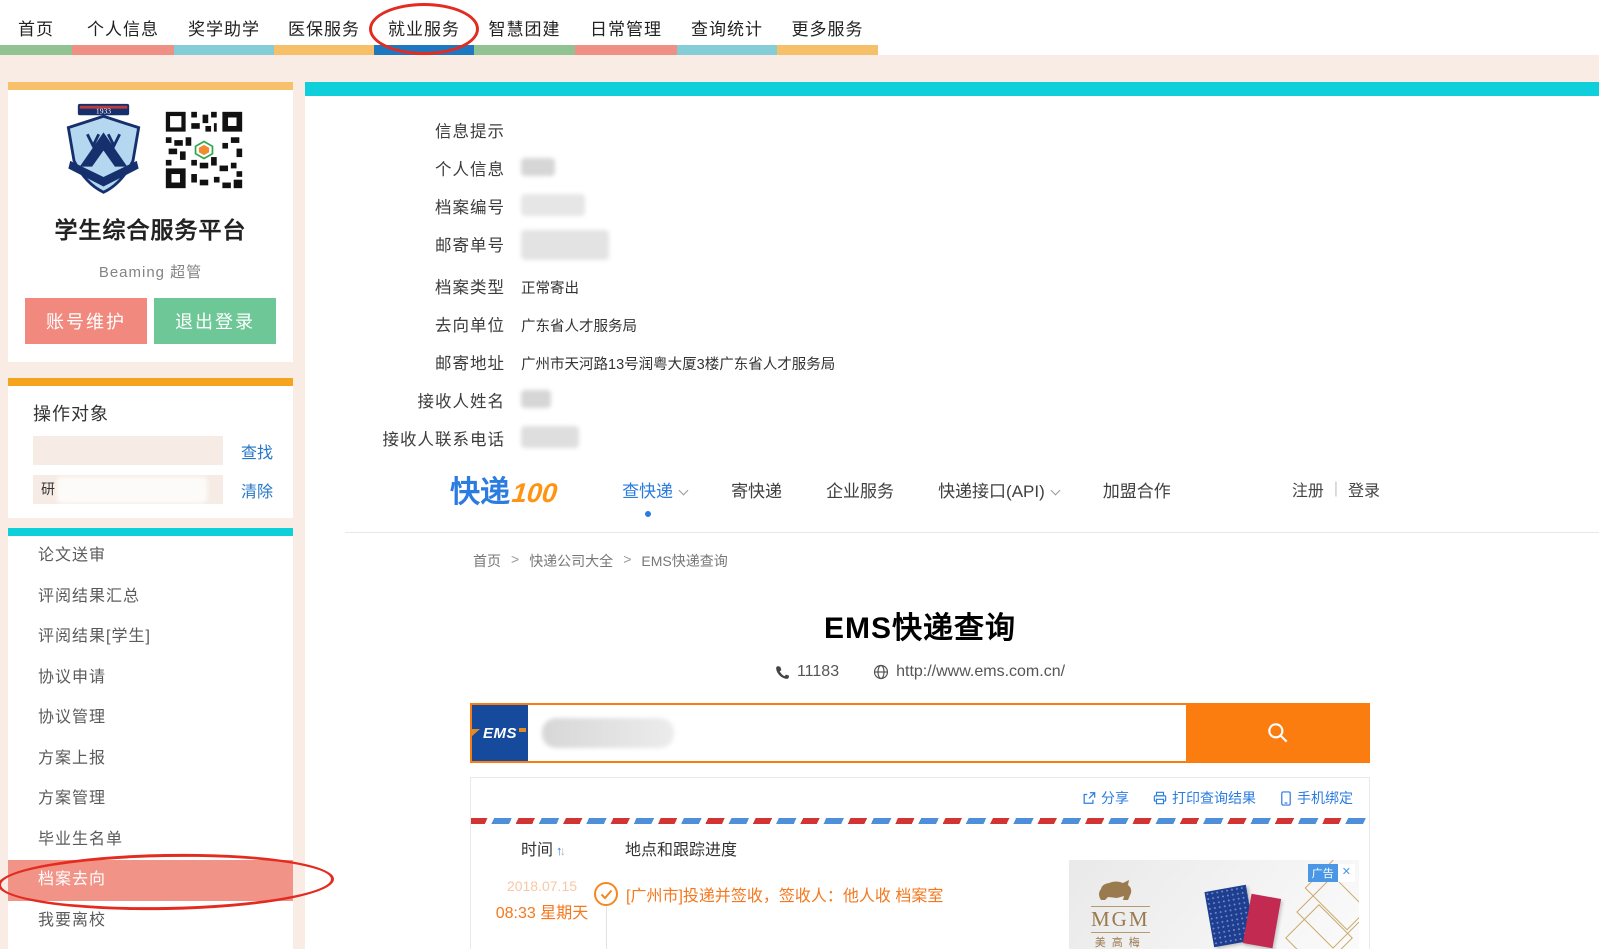 This screenshot has height=949, width=1599. Describe the element at coordinates (461, 402) in the screenshot. I see `info-label-receiver-name: 接收人姓名` at that location.